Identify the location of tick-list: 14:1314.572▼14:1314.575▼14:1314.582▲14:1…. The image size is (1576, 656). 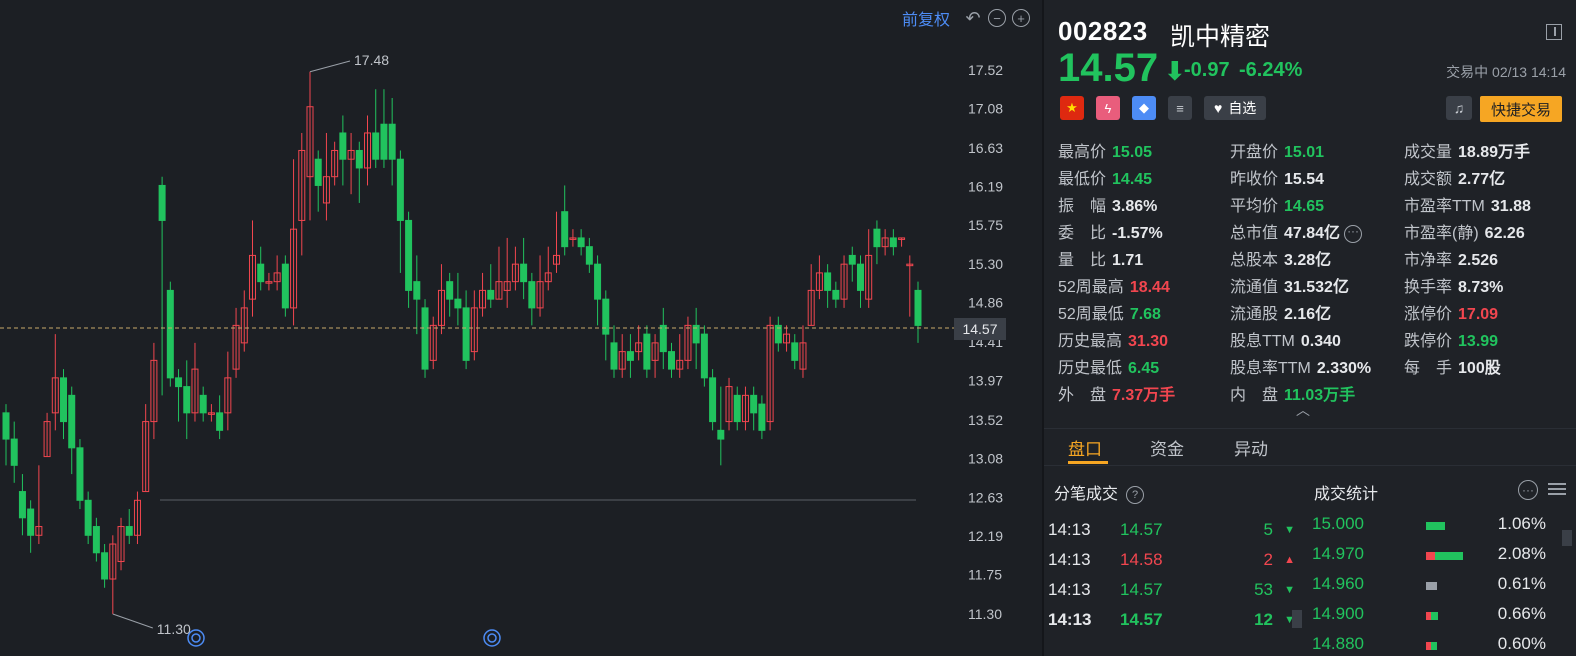
(1171, 581).